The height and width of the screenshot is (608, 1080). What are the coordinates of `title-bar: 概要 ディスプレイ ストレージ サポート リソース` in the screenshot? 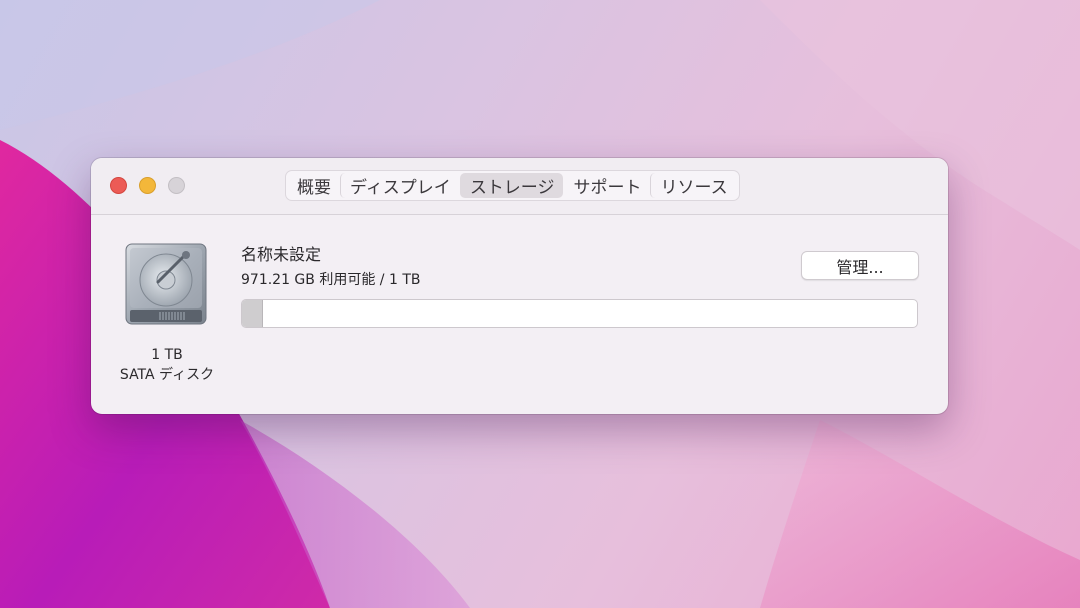 It's located at (519, 186).